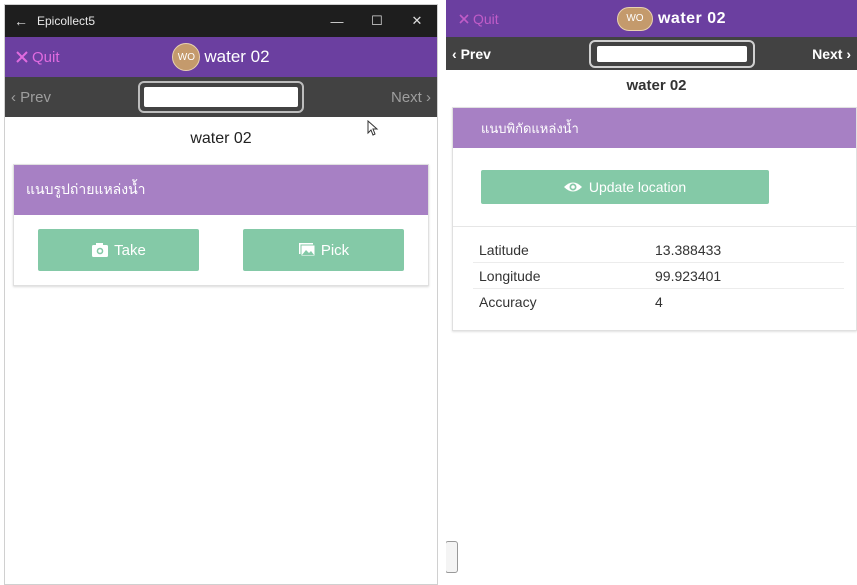  I want to click on location-actions: Update location, so click(654, 187).